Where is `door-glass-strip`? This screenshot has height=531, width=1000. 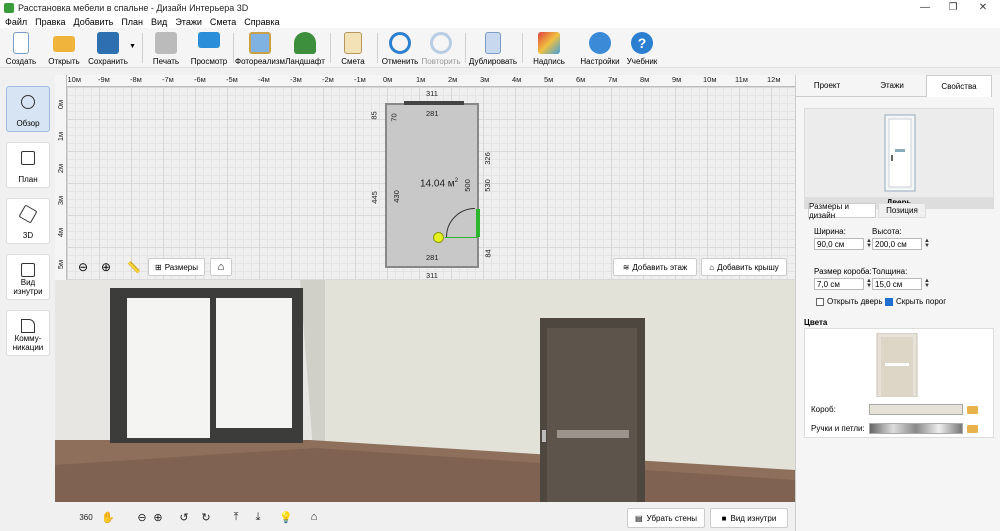 door-glass-strip is located at coordinates (593, 434).